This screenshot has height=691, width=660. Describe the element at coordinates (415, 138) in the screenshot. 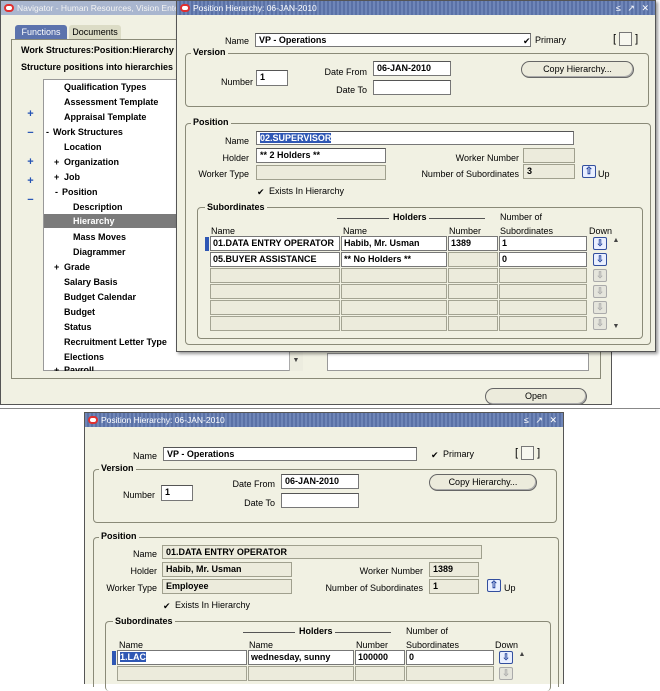

I see `position-name-field: 02.SUPERVISOR` at that location.